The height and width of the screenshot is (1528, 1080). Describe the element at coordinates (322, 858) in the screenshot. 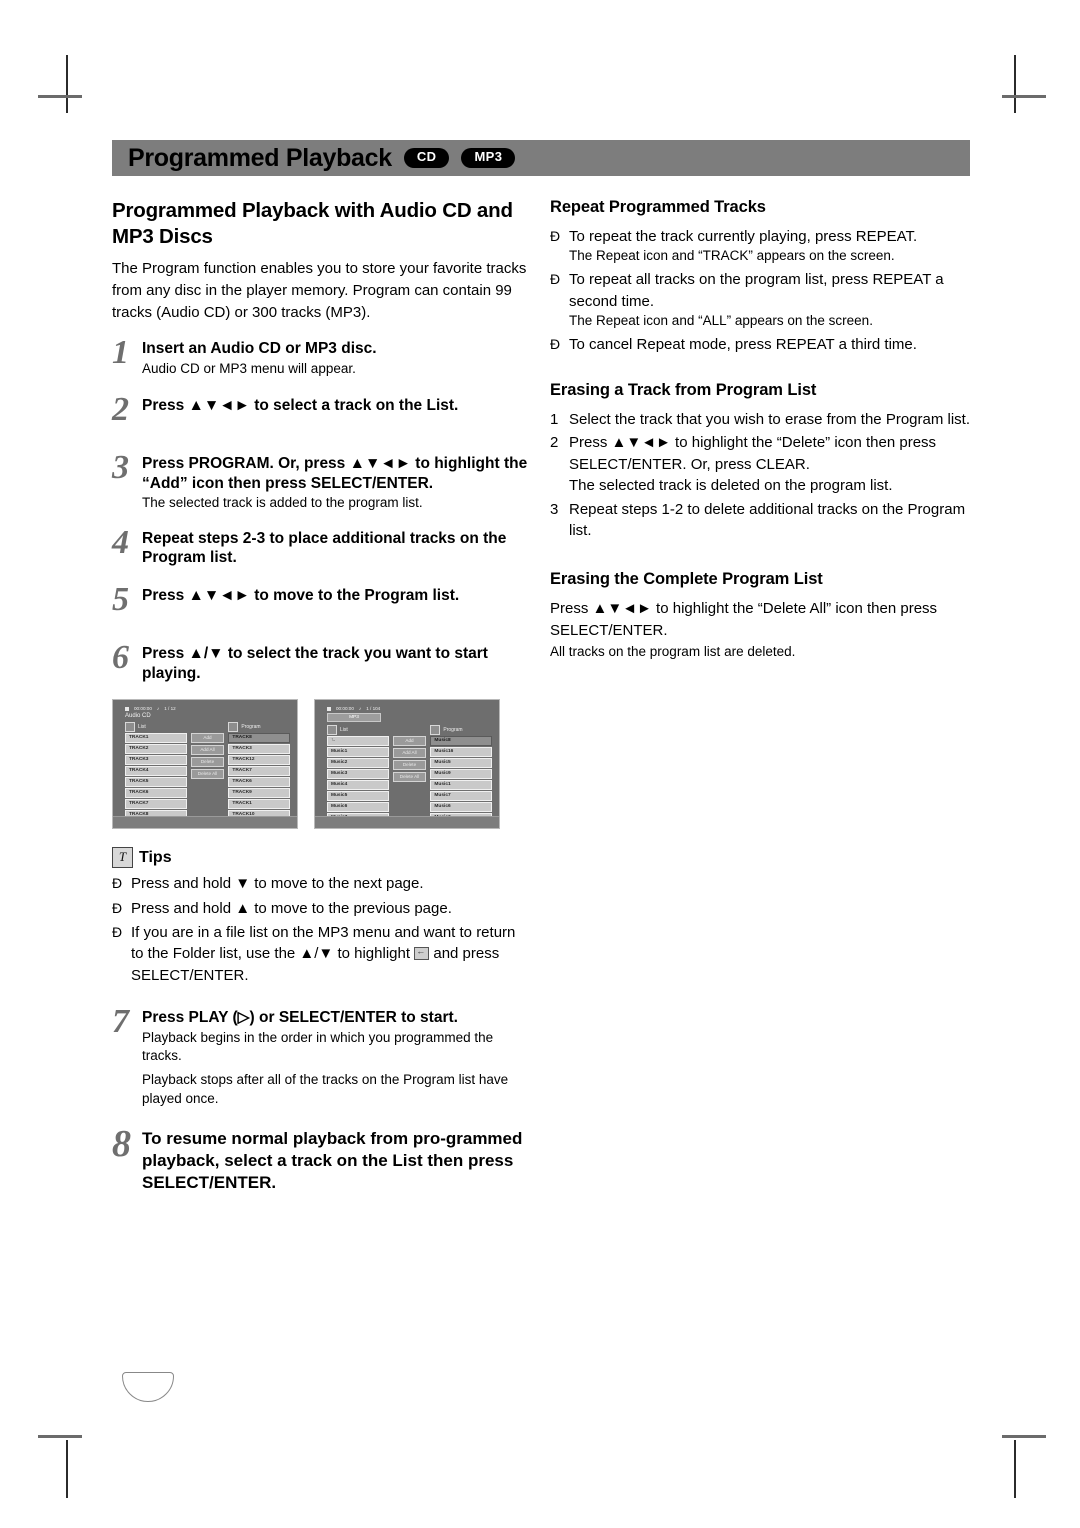

I see `tips-header: T Tips` at that location.